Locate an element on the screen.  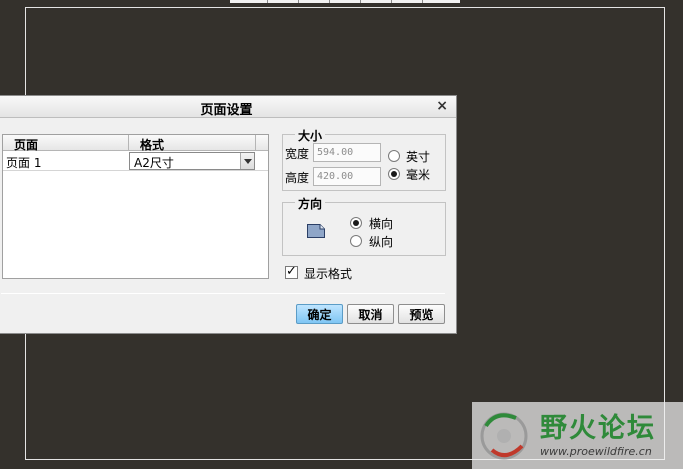
unit-mm-radio is located at coordinates (394, 174).